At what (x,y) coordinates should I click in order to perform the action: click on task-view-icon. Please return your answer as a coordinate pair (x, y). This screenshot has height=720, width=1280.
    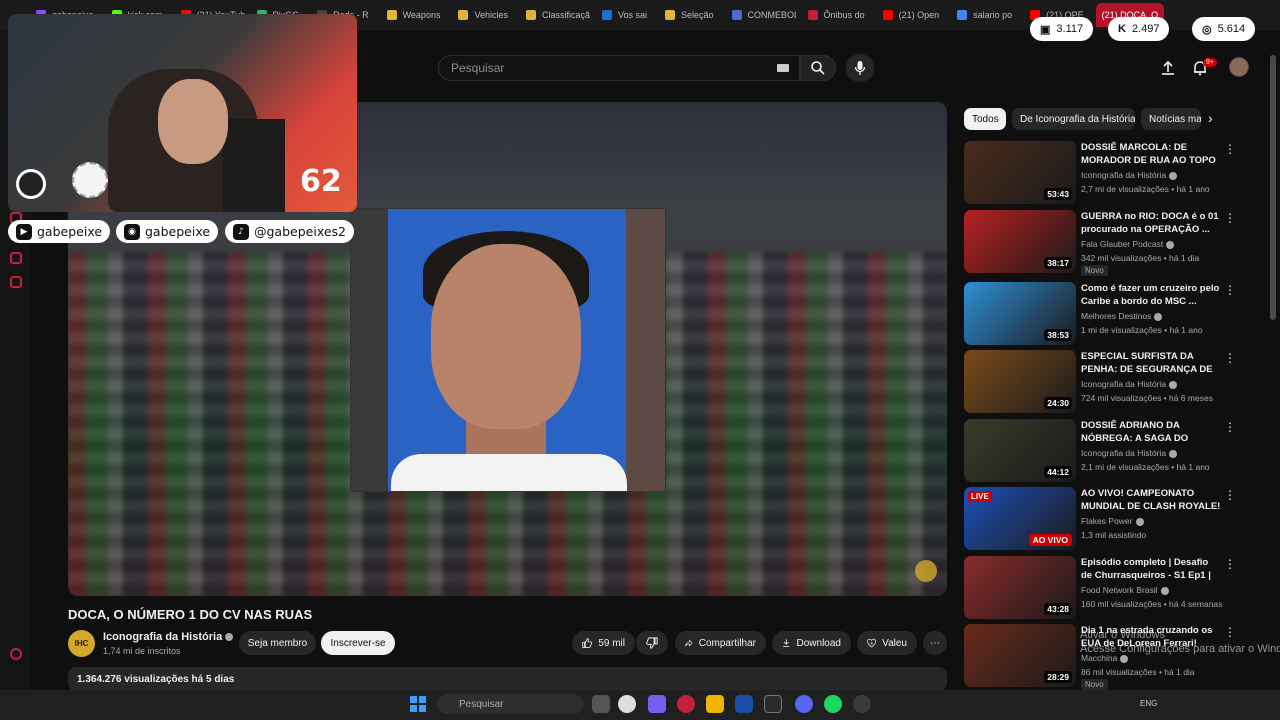
    Looking at the image, I should click on (601, 704).